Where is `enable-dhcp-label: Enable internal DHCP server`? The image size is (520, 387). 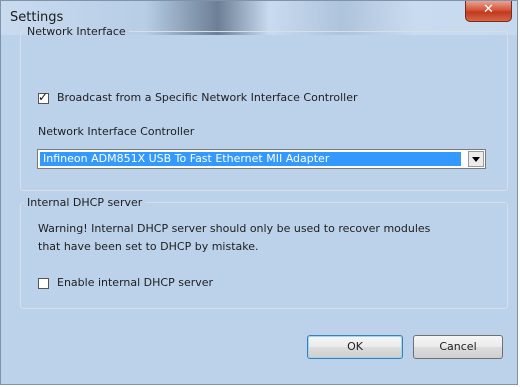
enable-dhcp-label: Enable internal DHCP server is located at coordinates (135, 282).